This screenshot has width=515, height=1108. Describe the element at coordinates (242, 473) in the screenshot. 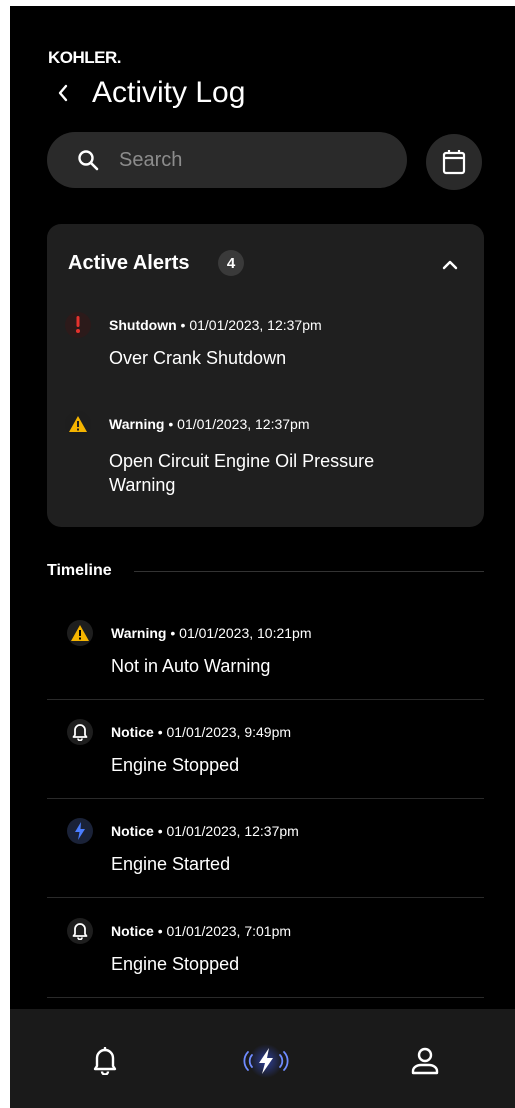

I see `alert-message: Open Circuit Engine Oil Pressure Warning` at that location.